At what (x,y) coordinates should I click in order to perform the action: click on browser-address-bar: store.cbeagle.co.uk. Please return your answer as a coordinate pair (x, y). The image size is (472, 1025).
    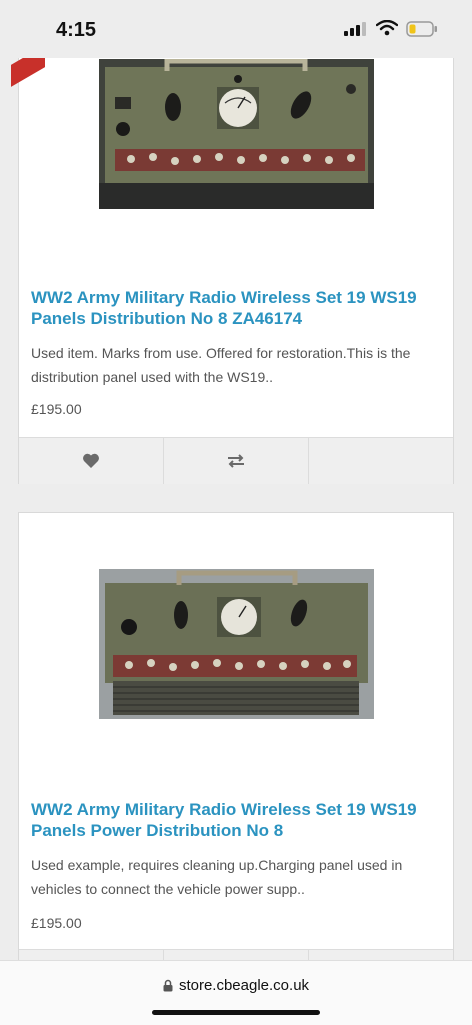
    Looking at the image, I should click on (236, 992).